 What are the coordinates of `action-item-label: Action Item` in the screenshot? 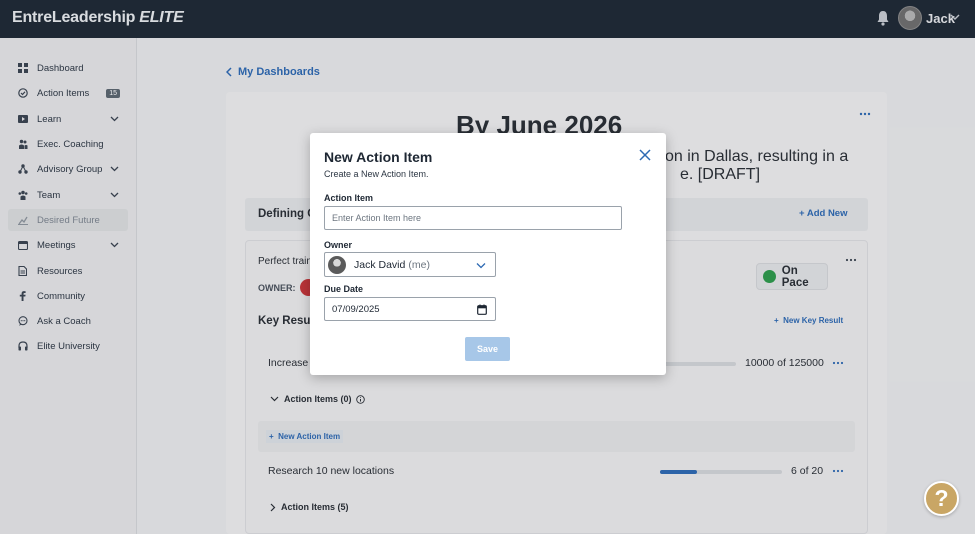 It's located at (349, 198).